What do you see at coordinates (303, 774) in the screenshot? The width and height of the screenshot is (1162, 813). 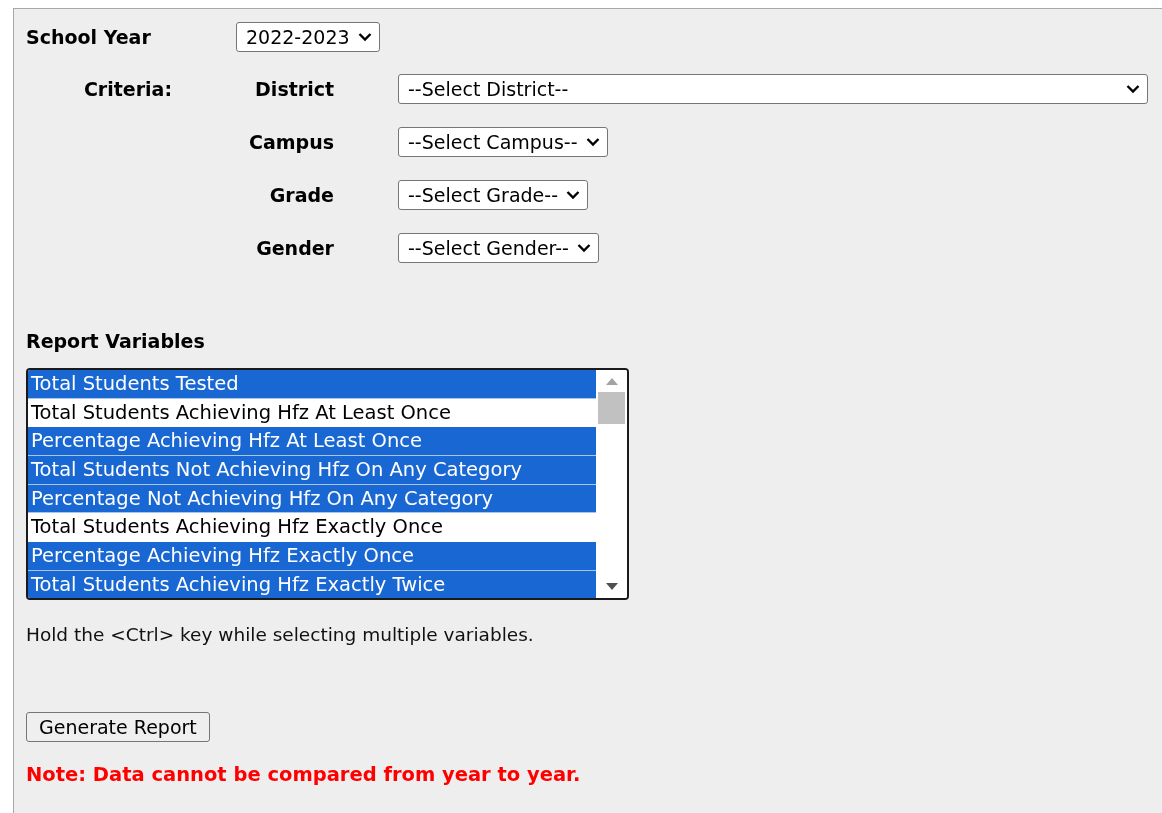 I see `note-text: Note: Data cannot be compared from year to year.` at bounding box center [303, 774].